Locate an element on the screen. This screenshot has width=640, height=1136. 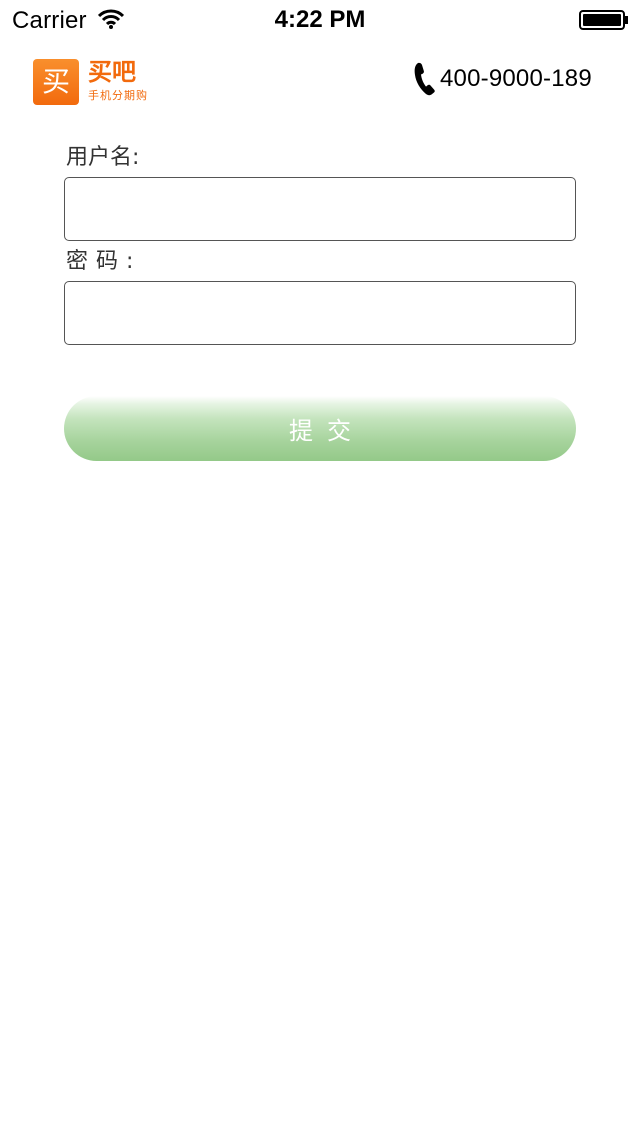
logo-subtitle: 手机分期购 is located at coordinates (118, 95).